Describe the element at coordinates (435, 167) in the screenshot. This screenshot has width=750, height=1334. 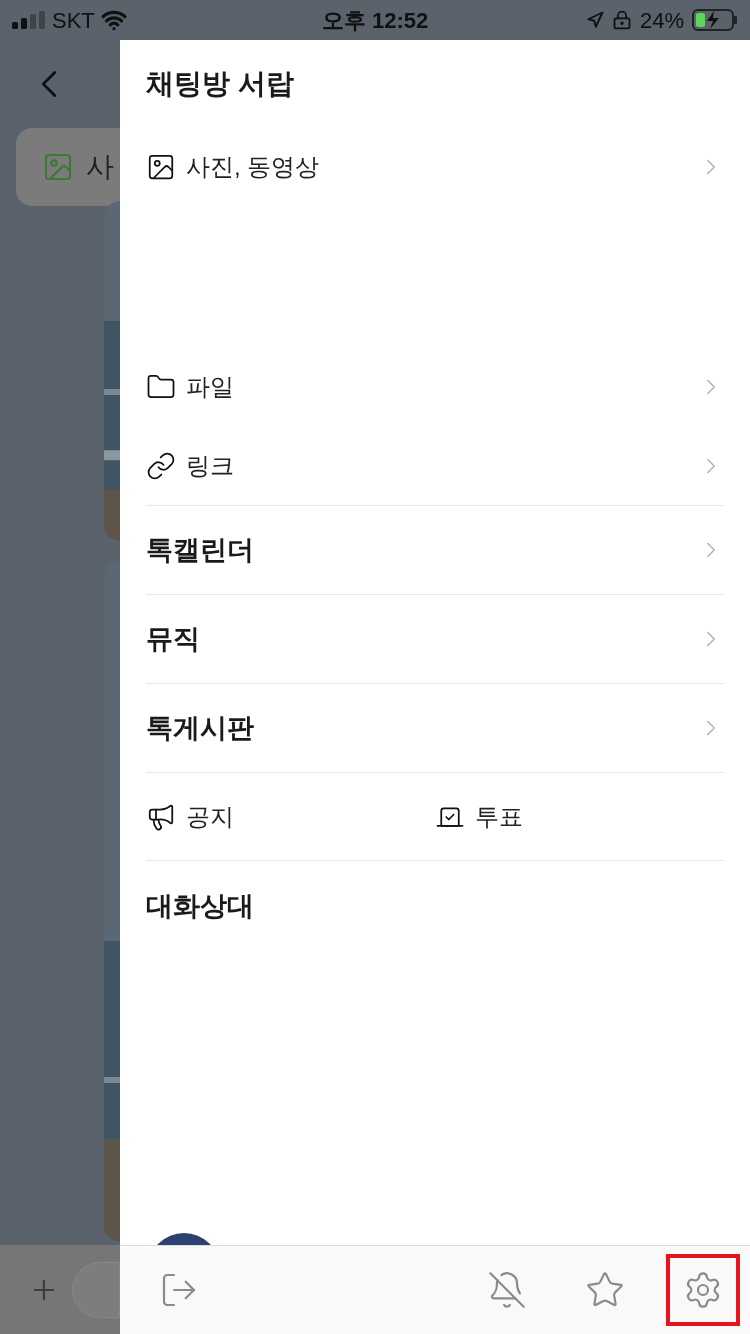
I see `drawer-item: 사진, 동영상` at that location.